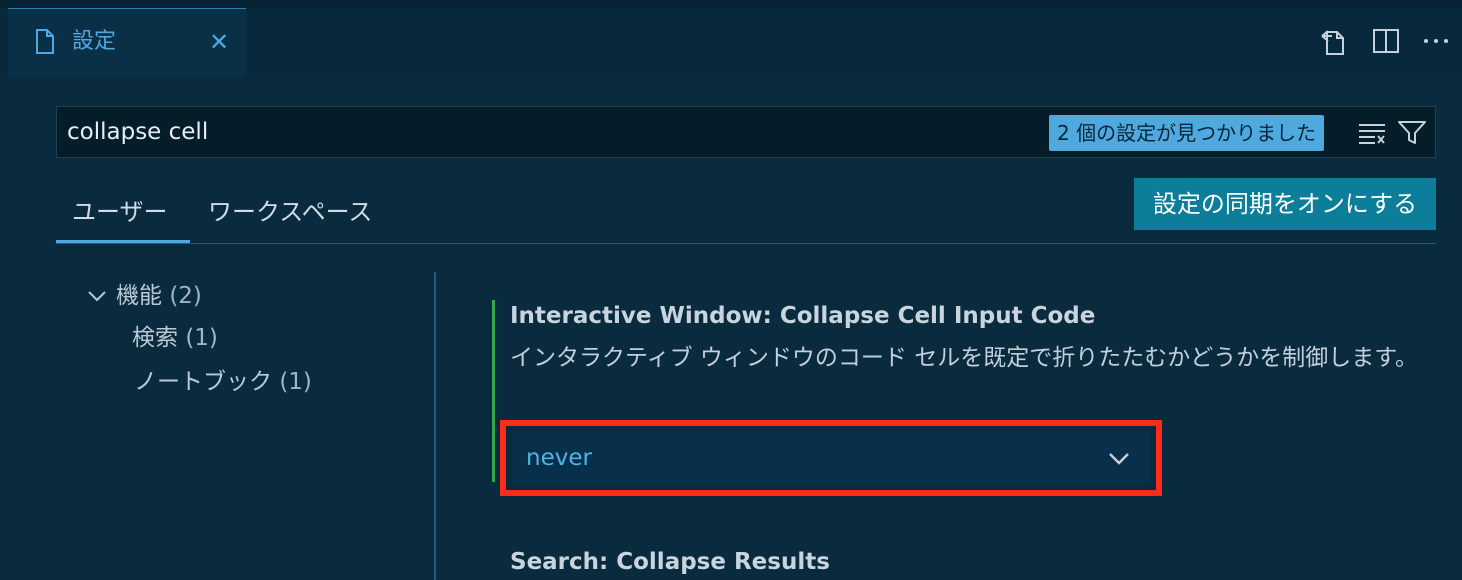  What do you see at coordinates (203, 382) in the screenshot?
I see `toc-label: ノートブック` at bounding box center [203, 382].